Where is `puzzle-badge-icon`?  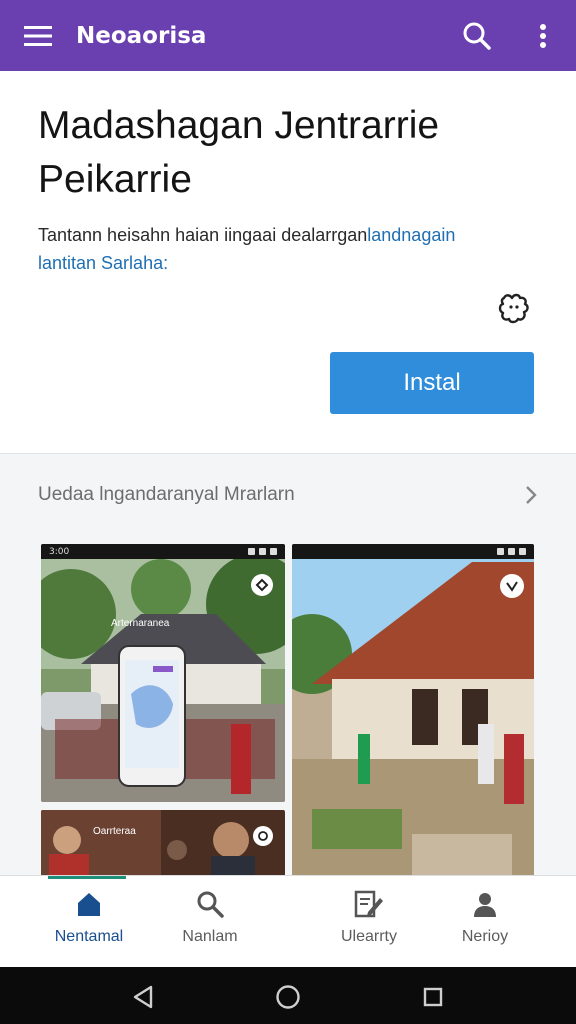 puzzle-badge-icon is located at coordinates (514, 309).